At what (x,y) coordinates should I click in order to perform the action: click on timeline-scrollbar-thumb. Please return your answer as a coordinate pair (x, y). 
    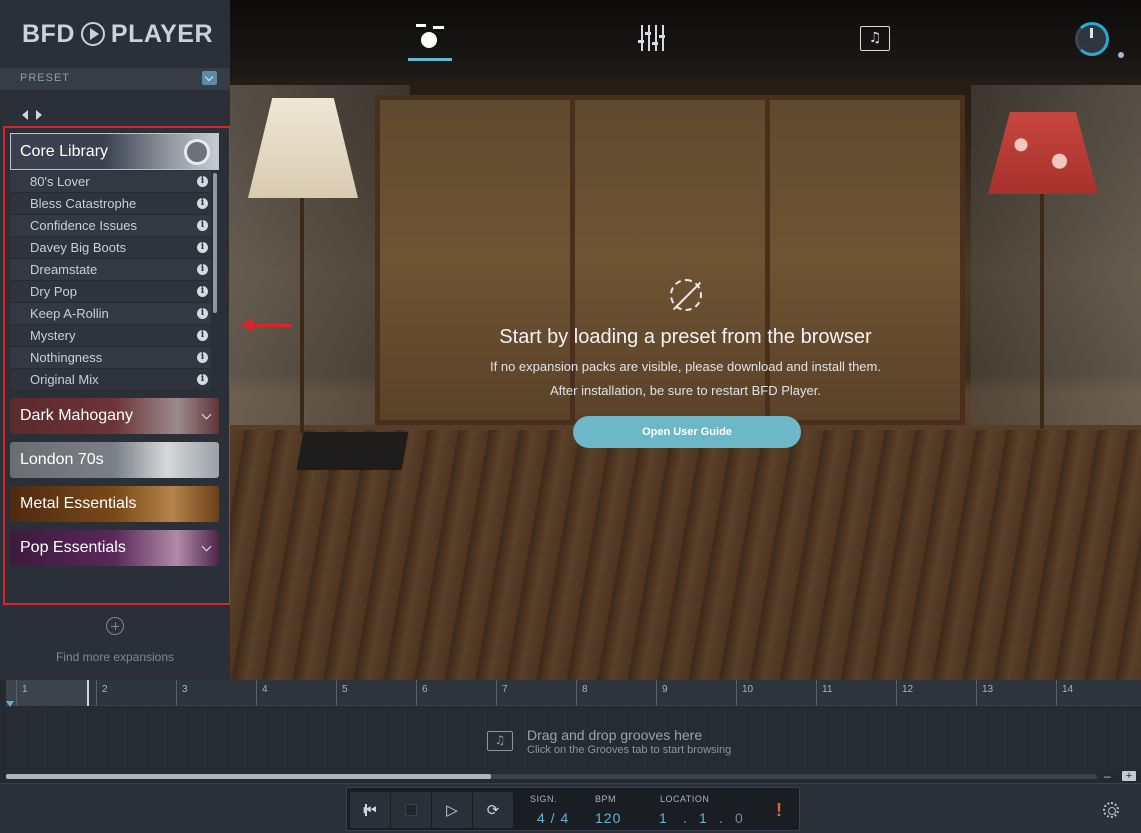
    Looking at the image, I should click on (248, 776).